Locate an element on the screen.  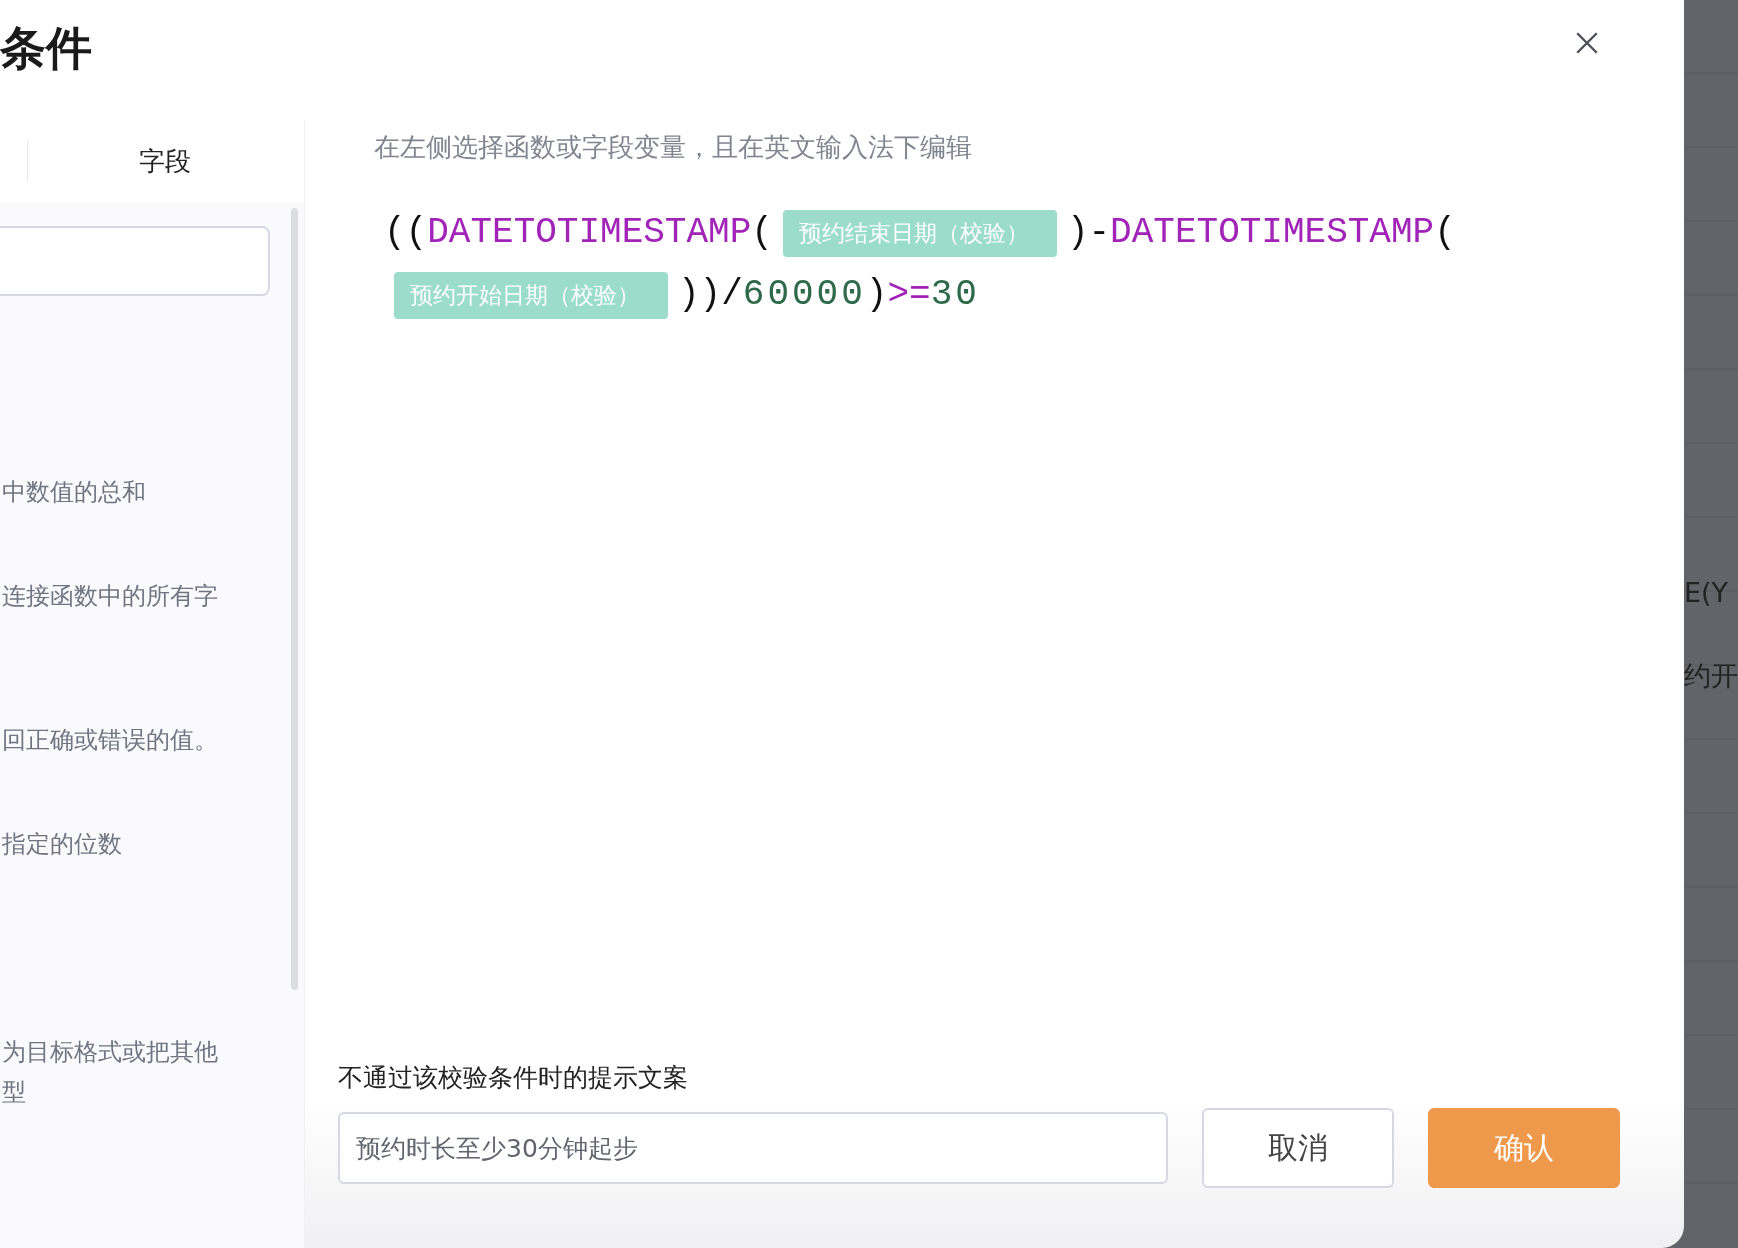
editor-hint: 在左侧选择函数或字段变量，且在英文输入法下编辑 is located at coordinates (673, 147).